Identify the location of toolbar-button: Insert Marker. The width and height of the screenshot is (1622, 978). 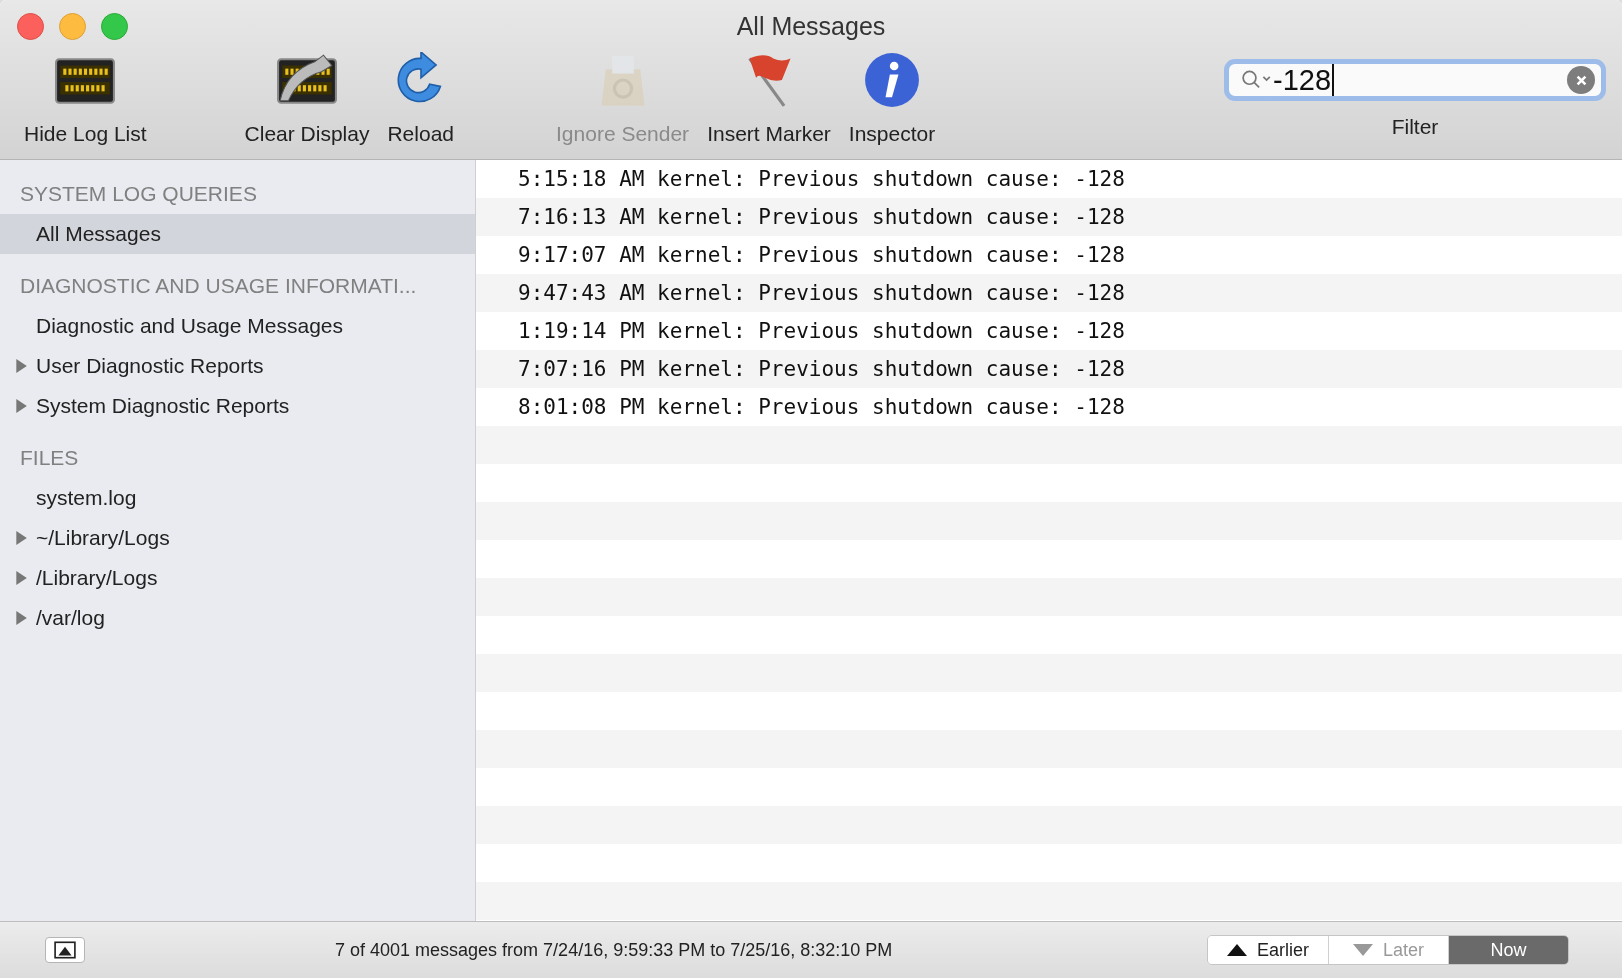
(769, 99).